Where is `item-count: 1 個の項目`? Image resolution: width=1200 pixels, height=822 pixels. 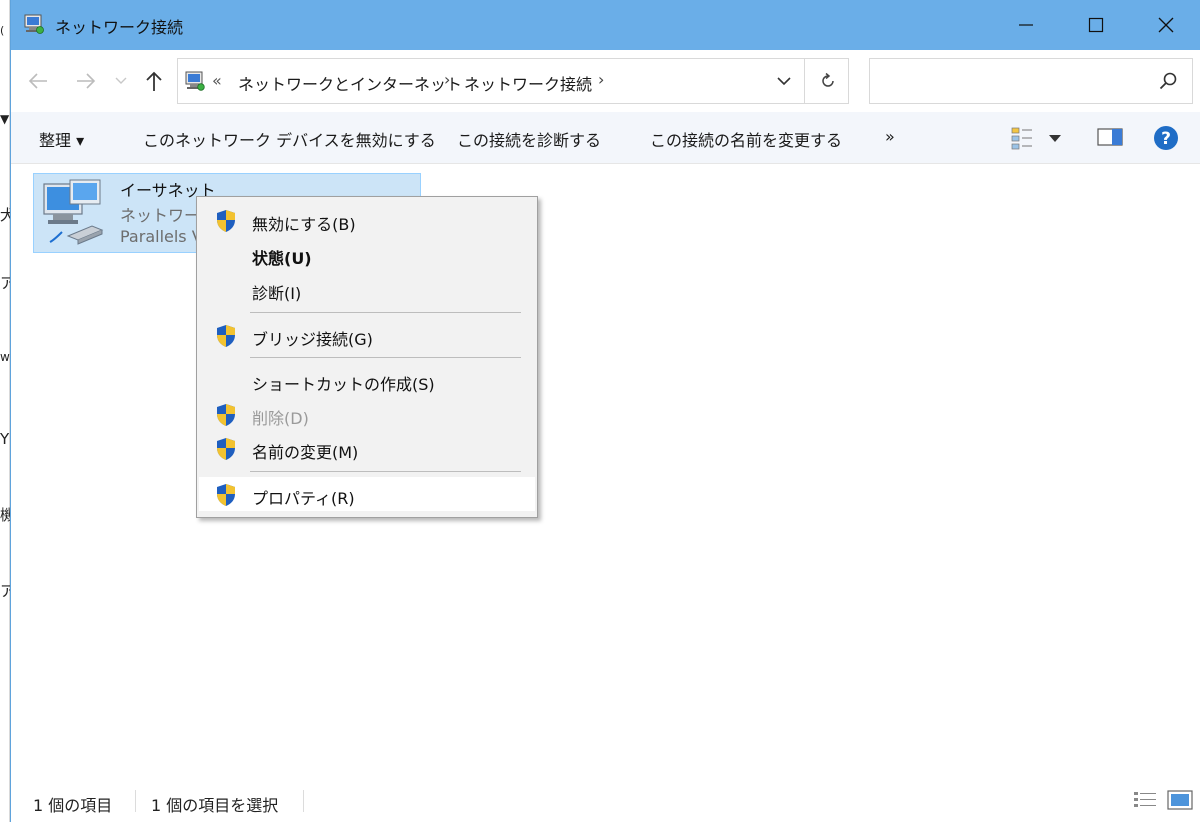 item-count: 1 個の項目 is located at coordinates (73, 805).